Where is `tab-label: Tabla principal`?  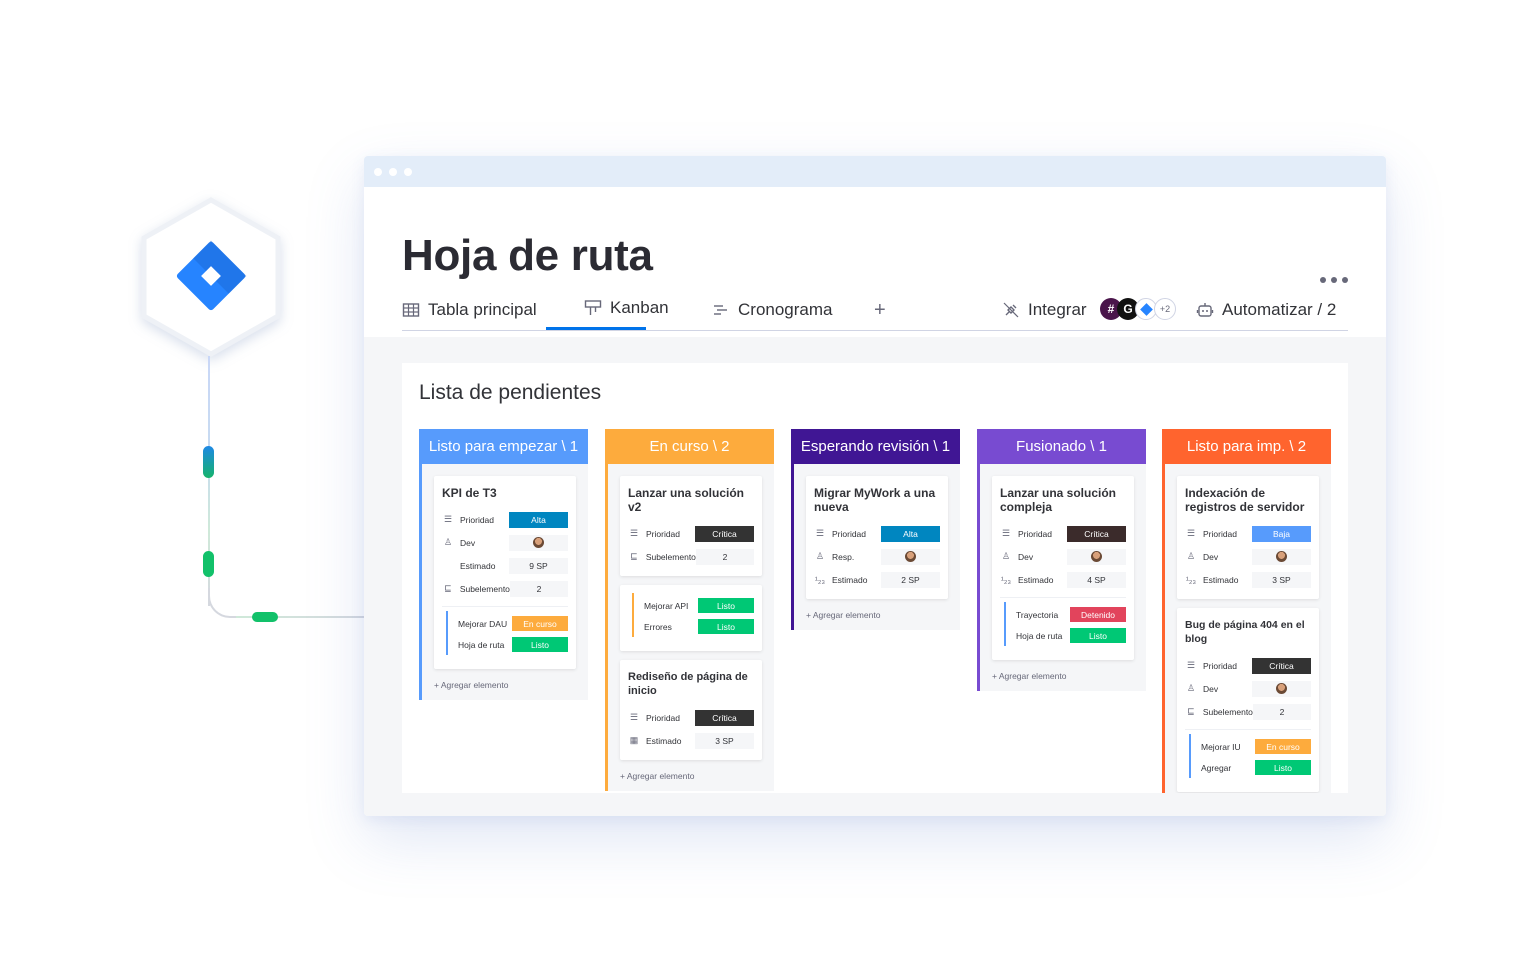 tab-label: Tabla principal is located at coordinates (482, 309).